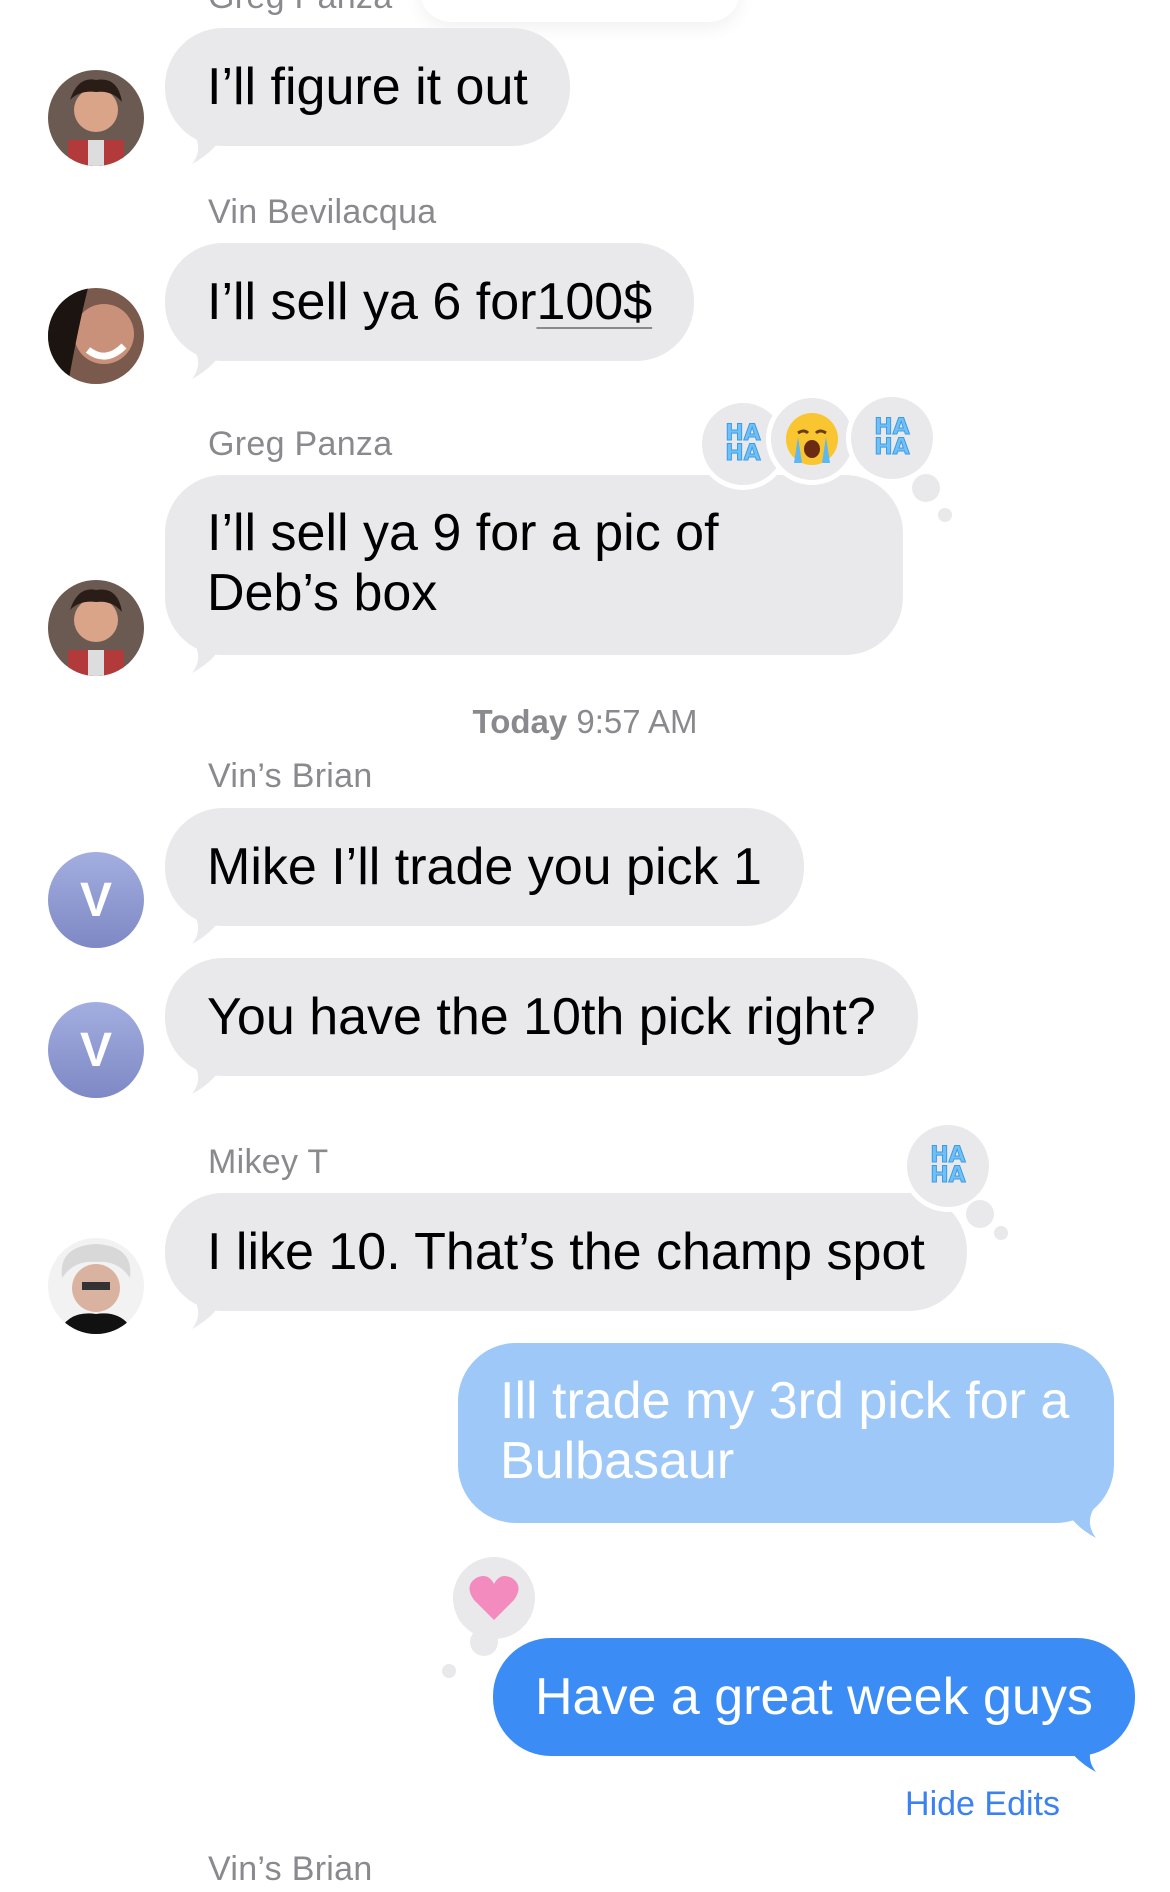 Image resolution: width=1170 pixels, height=1892 pixels. I want to click on message-bubble: I like 10. That’s the champ spot, so click(566, 1252).